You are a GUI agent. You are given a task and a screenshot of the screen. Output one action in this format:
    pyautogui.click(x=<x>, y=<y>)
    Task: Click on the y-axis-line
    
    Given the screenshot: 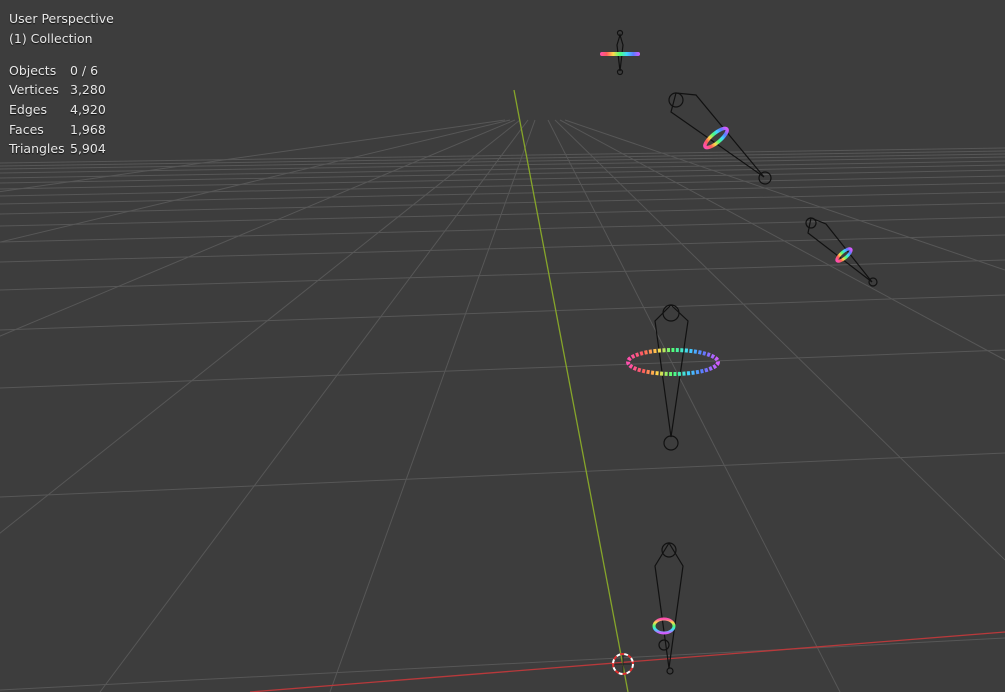 What is the action you would take?
    pyautogui.click(x=571, y=390)
    